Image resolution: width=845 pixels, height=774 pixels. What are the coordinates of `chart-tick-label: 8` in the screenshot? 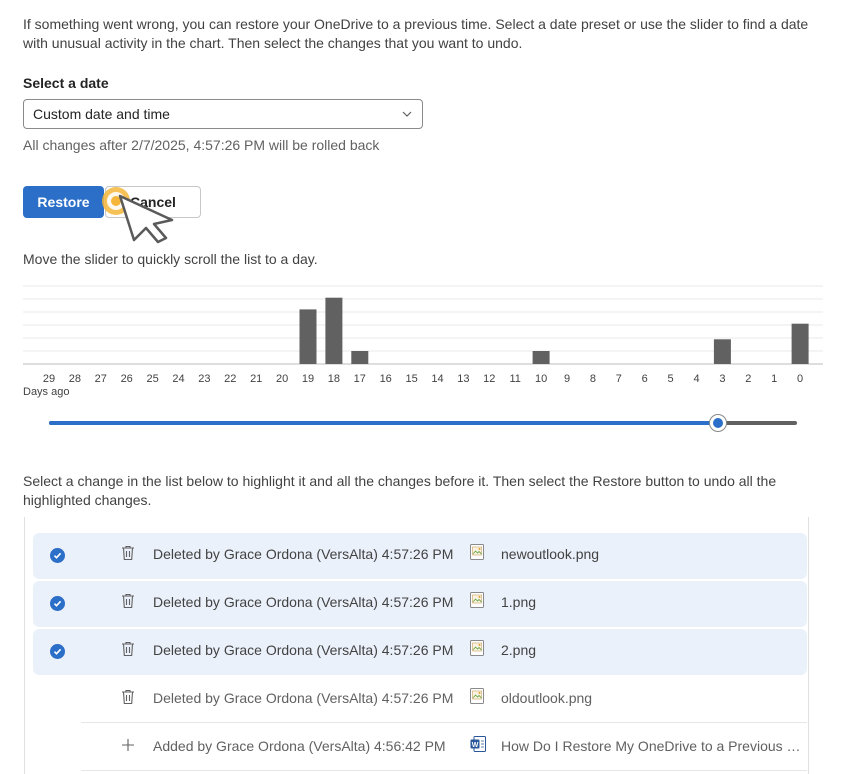 It's located at (593, 379).